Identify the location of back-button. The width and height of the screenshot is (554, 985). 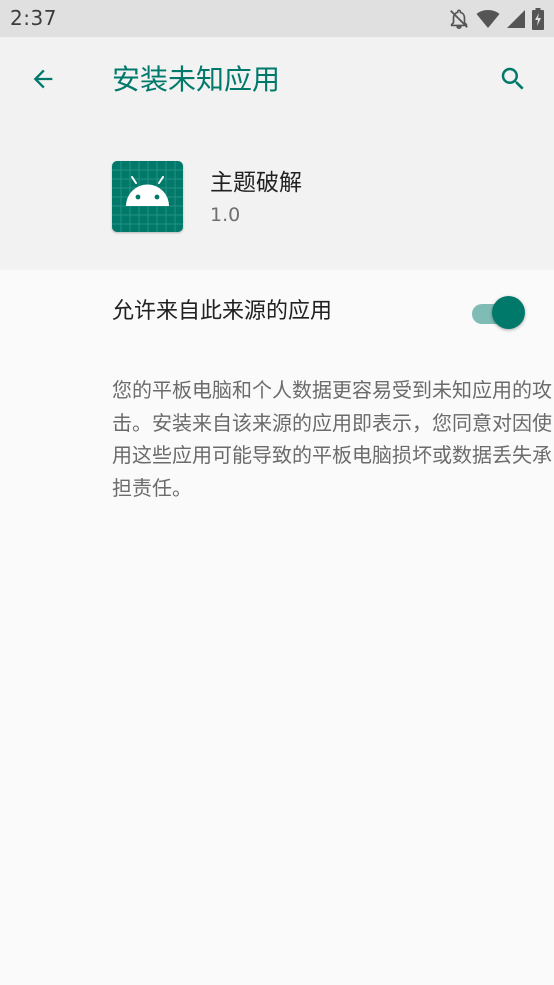
(43, 81).